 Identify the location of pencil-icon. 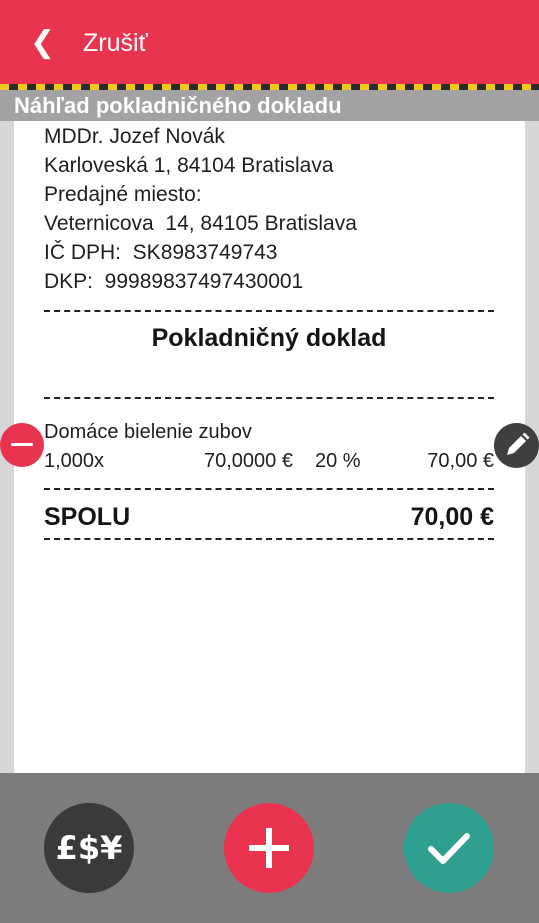
(518, 443).